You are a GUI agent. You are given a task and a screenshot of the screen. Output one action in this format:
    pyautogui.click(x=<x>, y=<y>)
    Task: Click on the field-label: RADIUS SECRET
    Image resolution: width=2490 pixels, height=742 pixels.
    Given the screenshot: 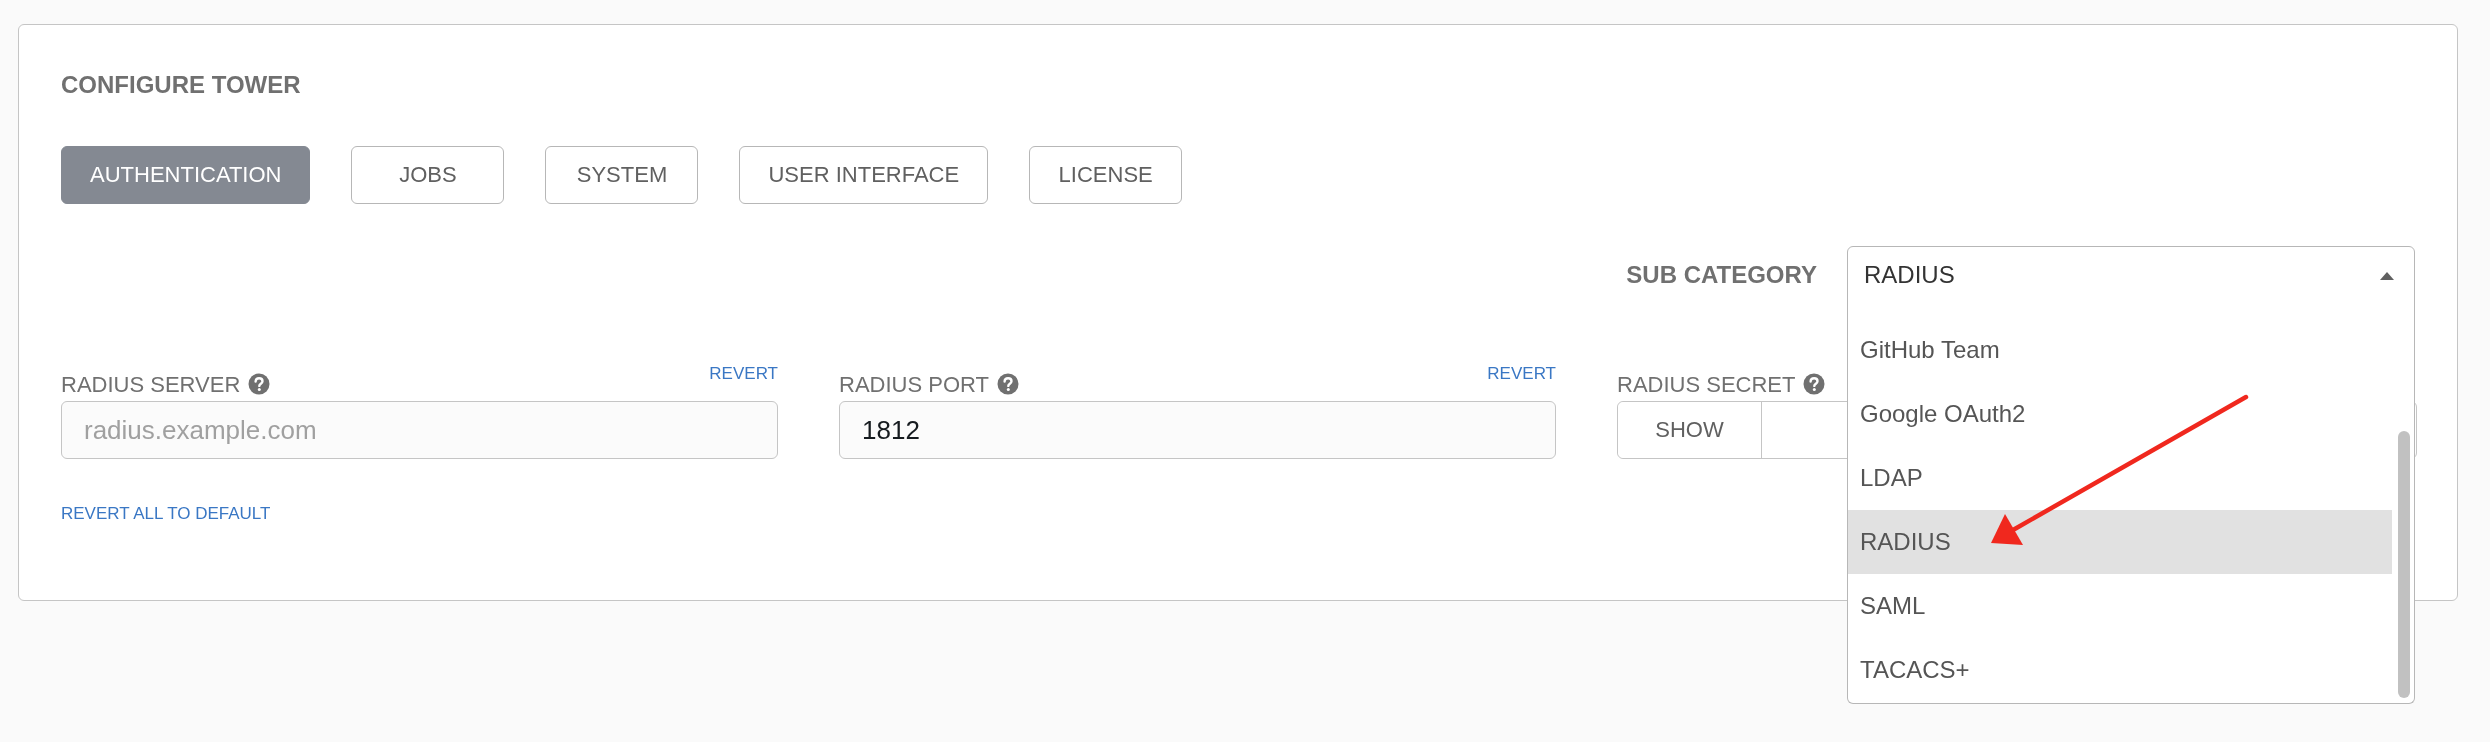 What is the action you would take?
    pyautogui.click(x=1721, y=385)
    